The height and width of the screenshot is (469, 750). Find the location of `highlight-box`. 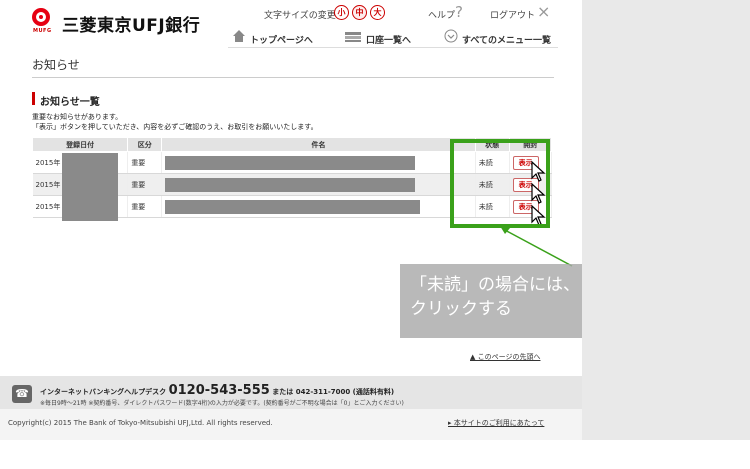

highlight-box is located at coordinates (500, 183).